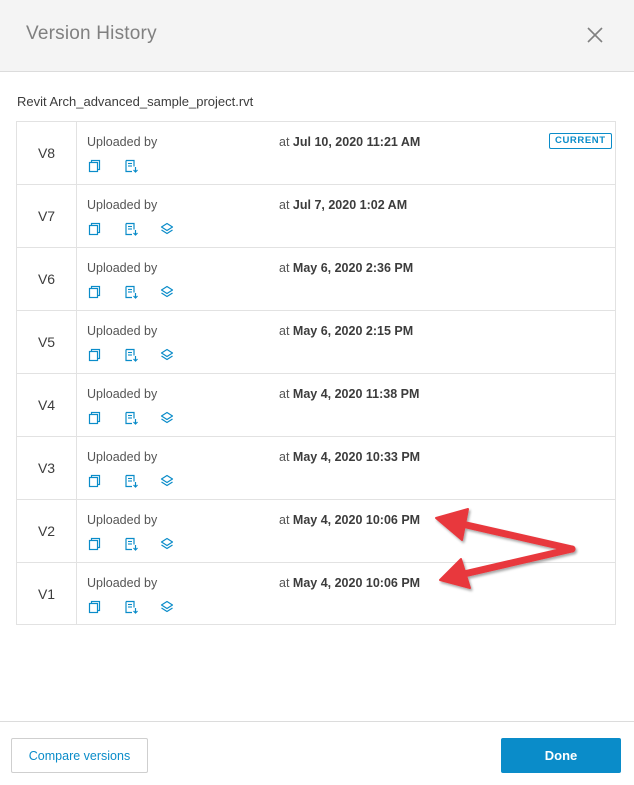 Image resolution: width=634 pixels, height=785 pixels. I want to click on upload-datetime: at May 4, 2020 11:38 PM, so click(349, 394).